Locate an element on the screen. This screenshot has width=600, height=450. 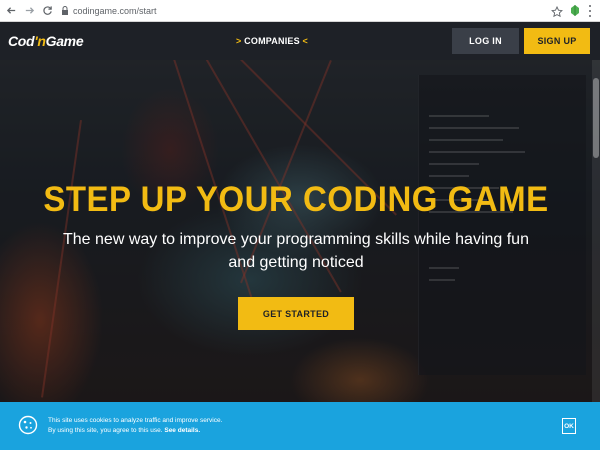
lock-icon is located at coordinates (65, 11).